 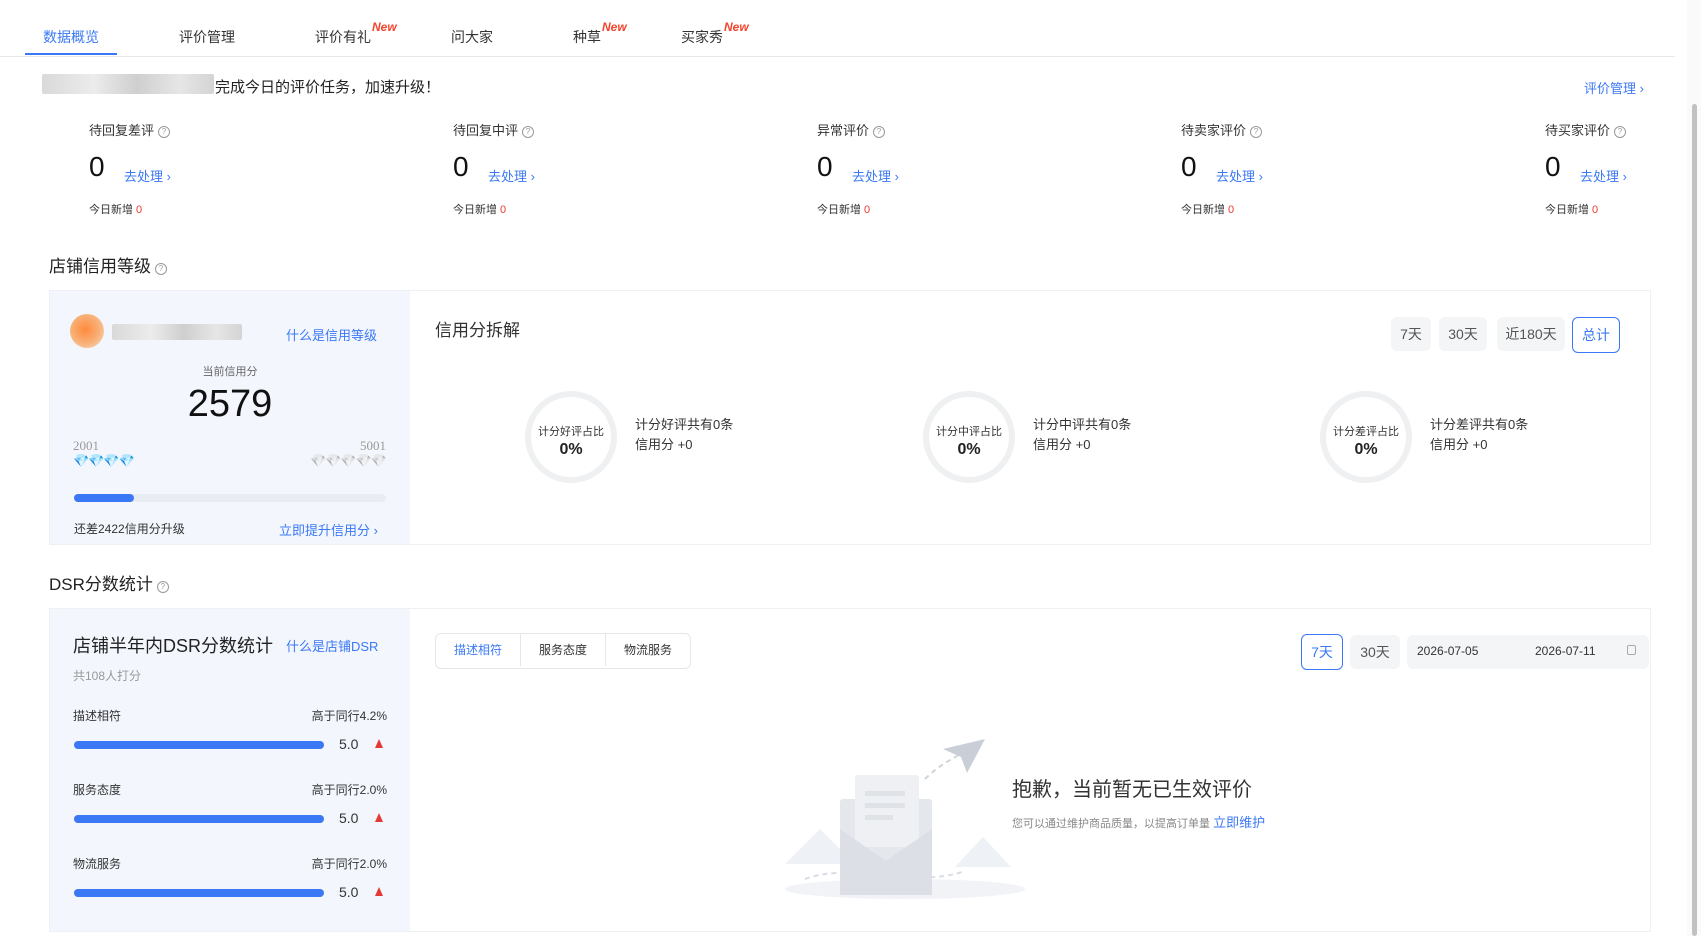 What do you see at coordinates (715, 33) in the screenshot?
I see `tab-buyer-show: 买家秀 New` at bounding box center [715, 33].